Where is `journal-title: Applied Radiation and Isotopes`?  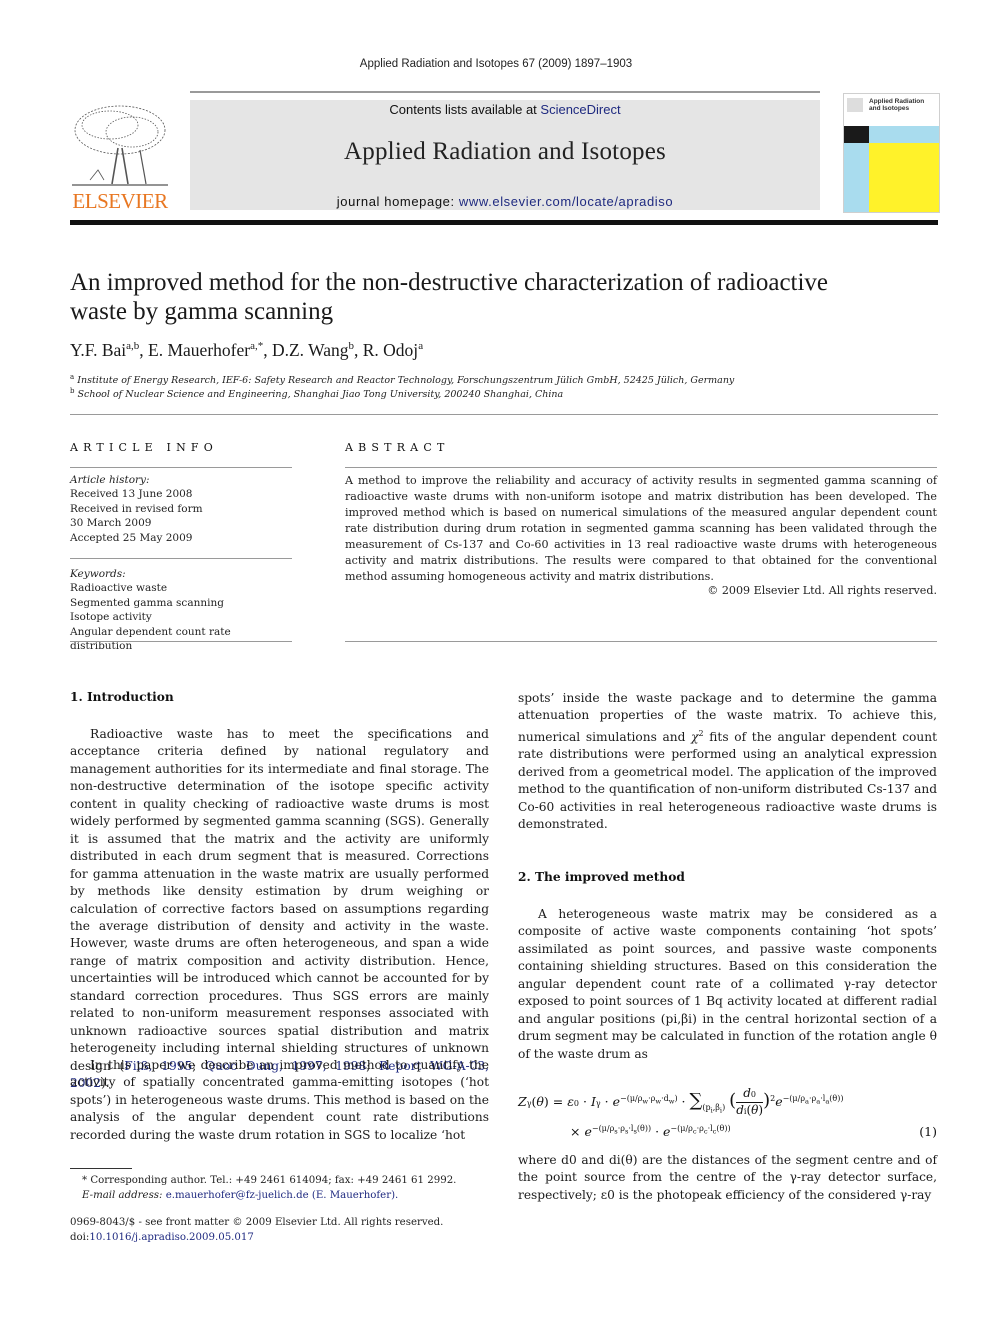
journal-title: Applied Radiation and Isotopes is located at coordinates (505, 151).